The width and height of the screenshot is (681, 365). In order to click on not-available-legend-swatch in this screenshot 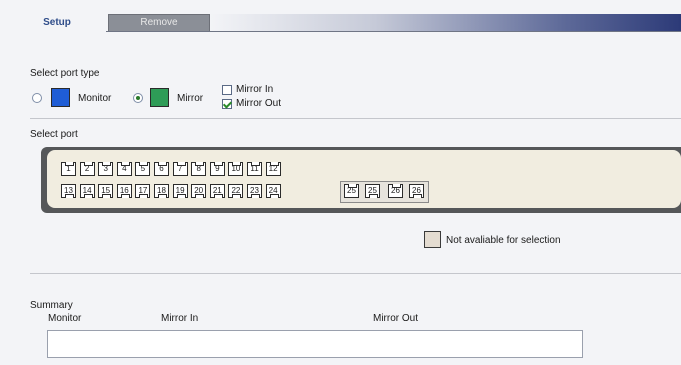, I will do `click(432, 239)`.